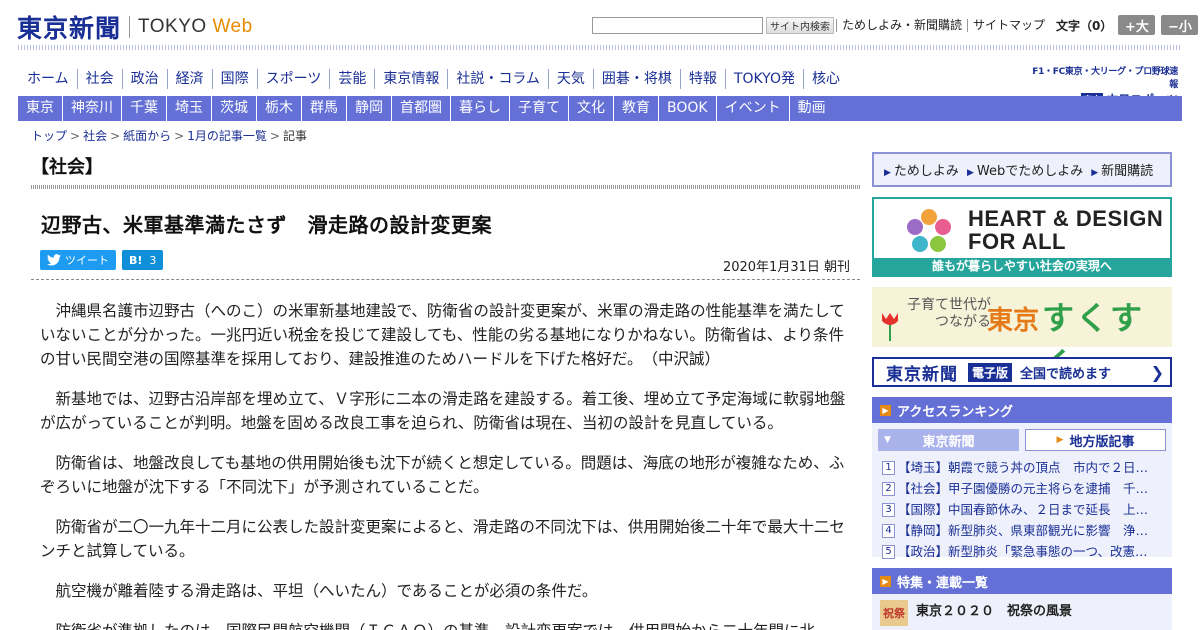  What do you see at coordinates (235, 79) in the screenshot?
I see `nav-international: 国際` at bounding box center [235, 79].